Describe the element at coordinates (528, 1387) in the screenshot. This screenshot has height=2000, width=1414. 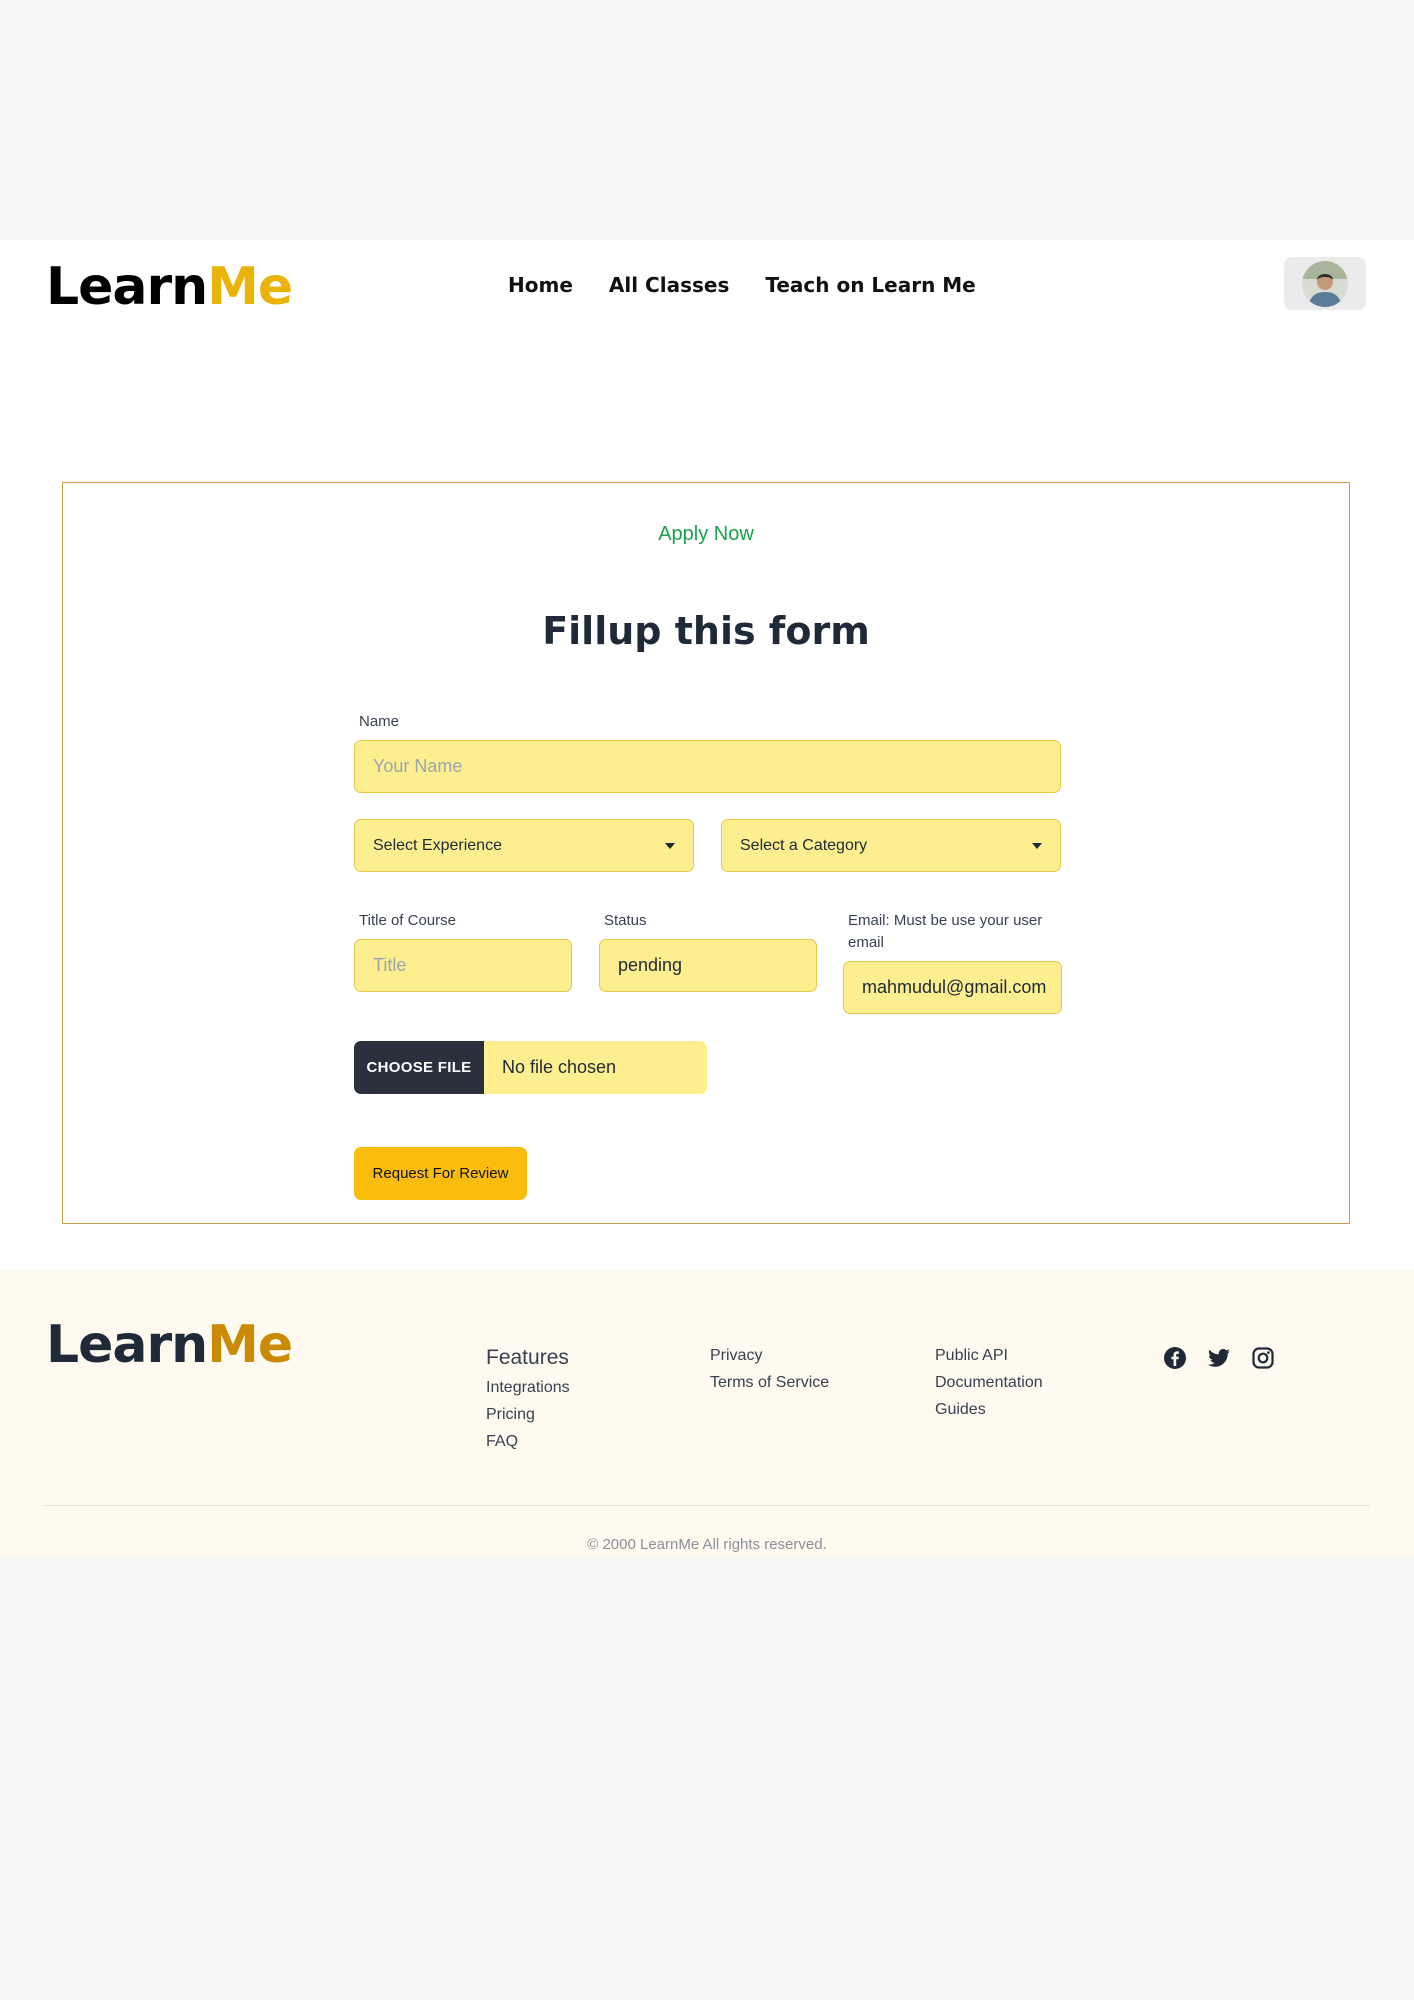
I see `footer-link-integrations: Integrations` at that location.